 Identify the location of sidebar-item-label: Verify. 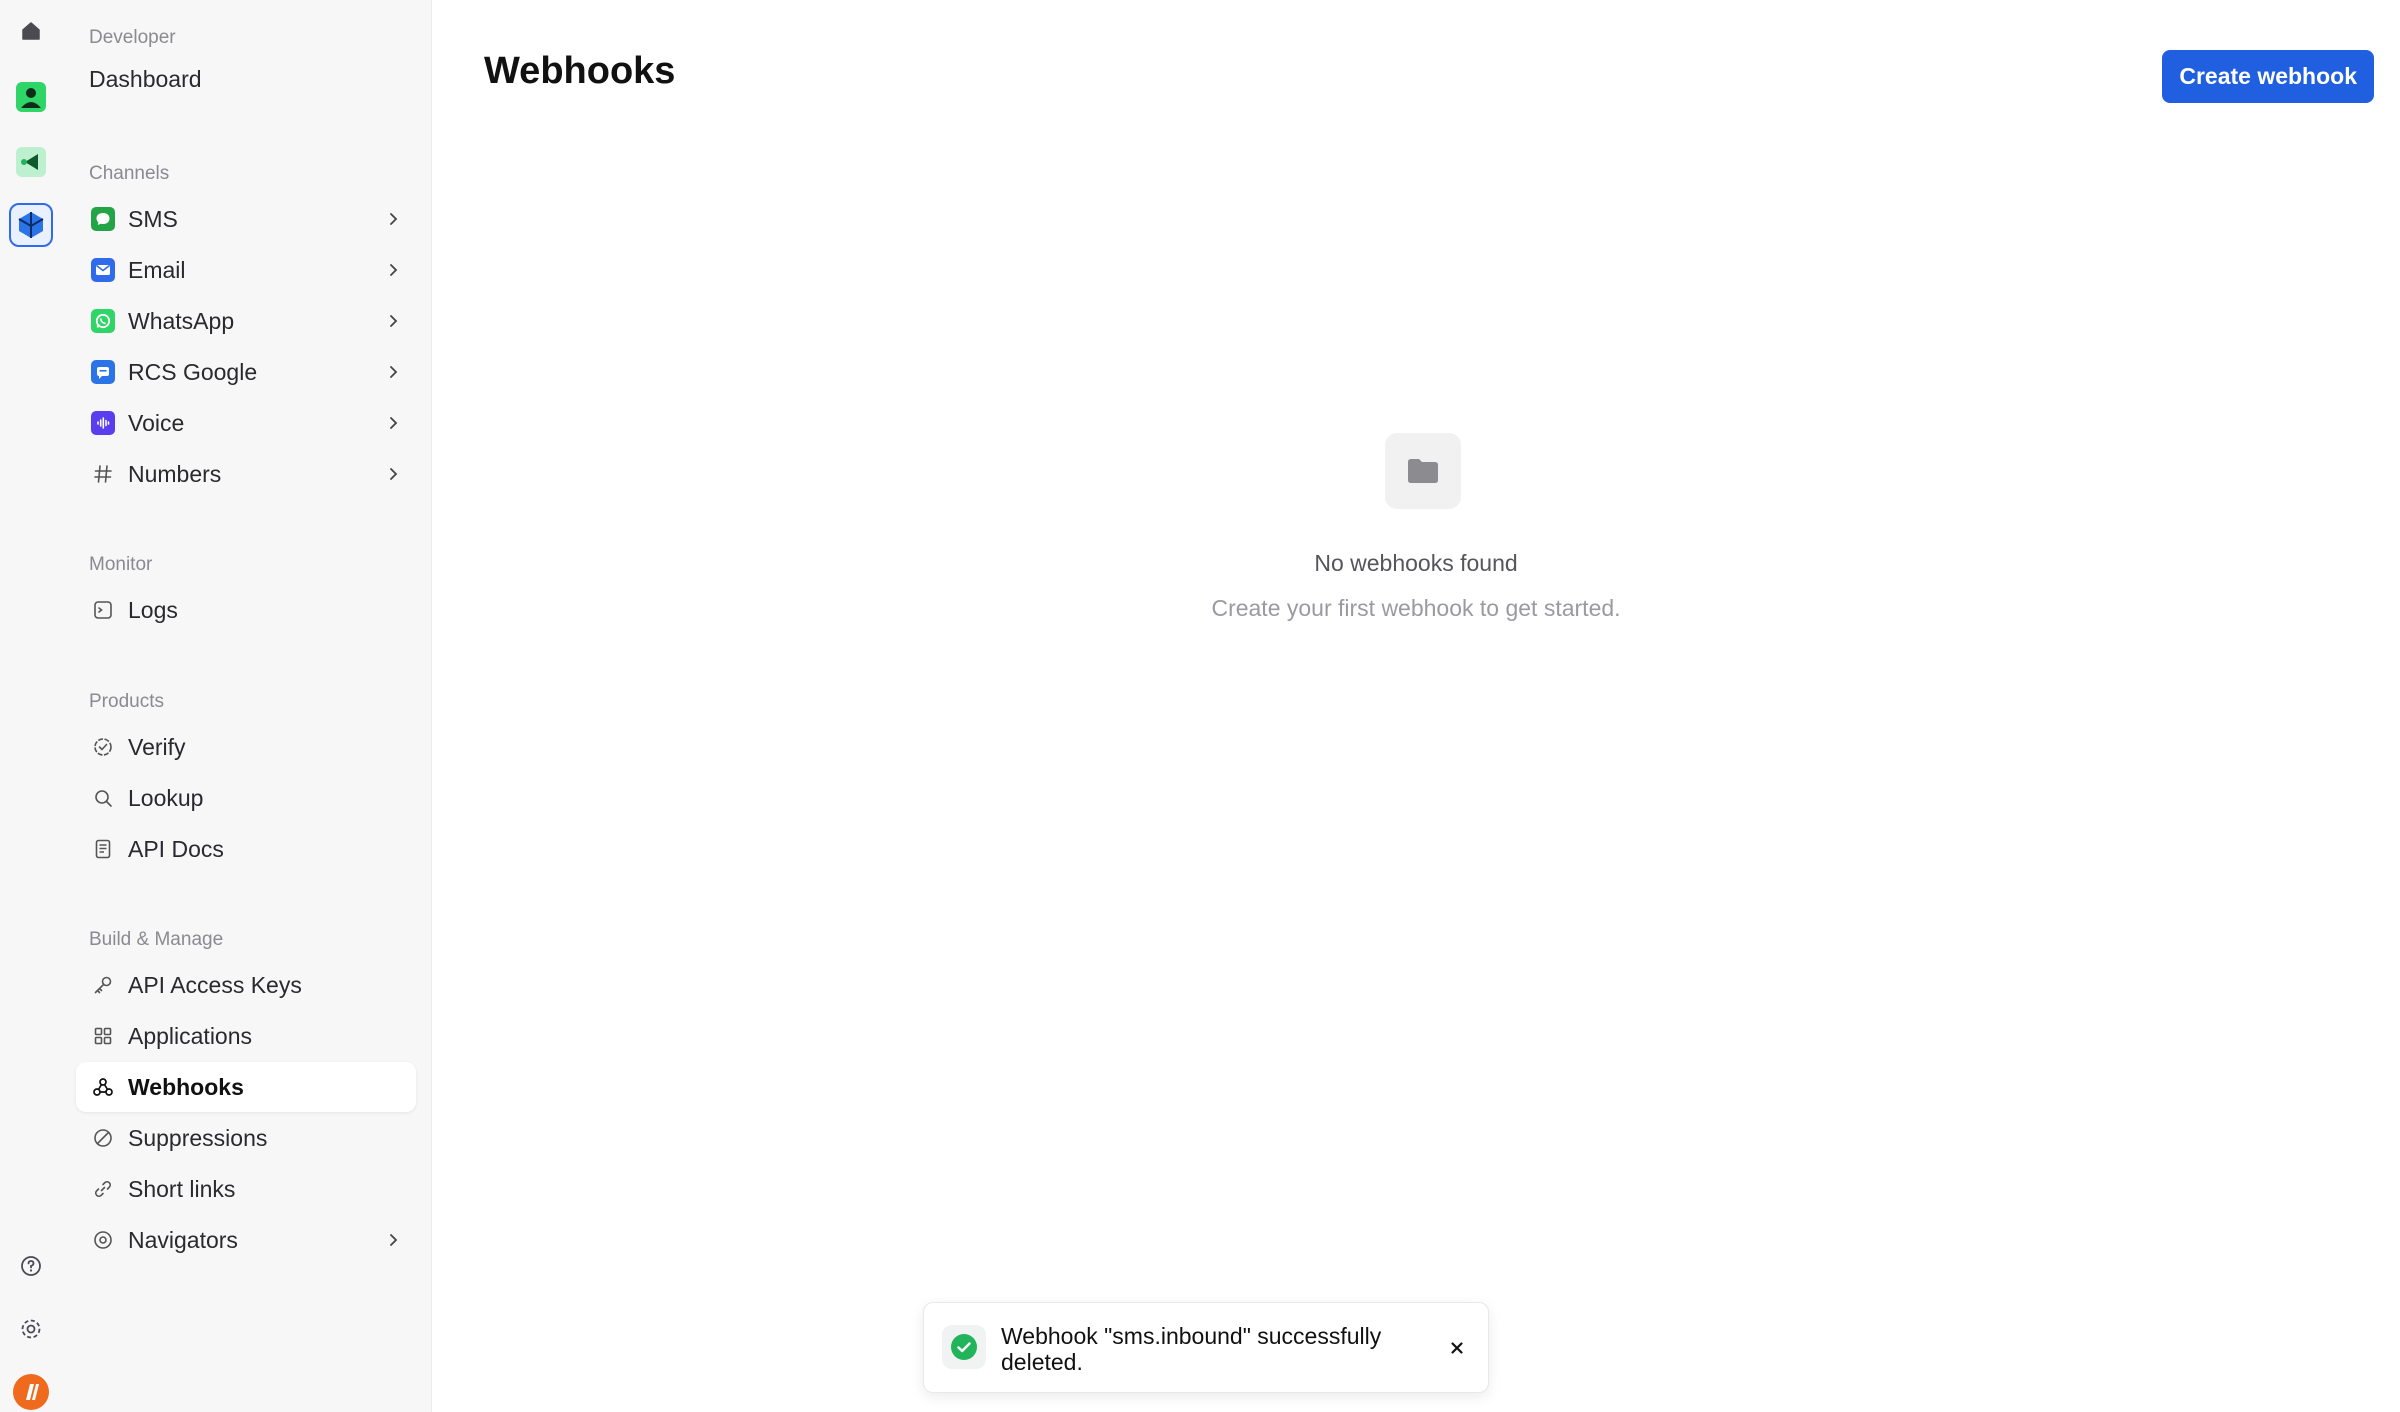
(157, 746).